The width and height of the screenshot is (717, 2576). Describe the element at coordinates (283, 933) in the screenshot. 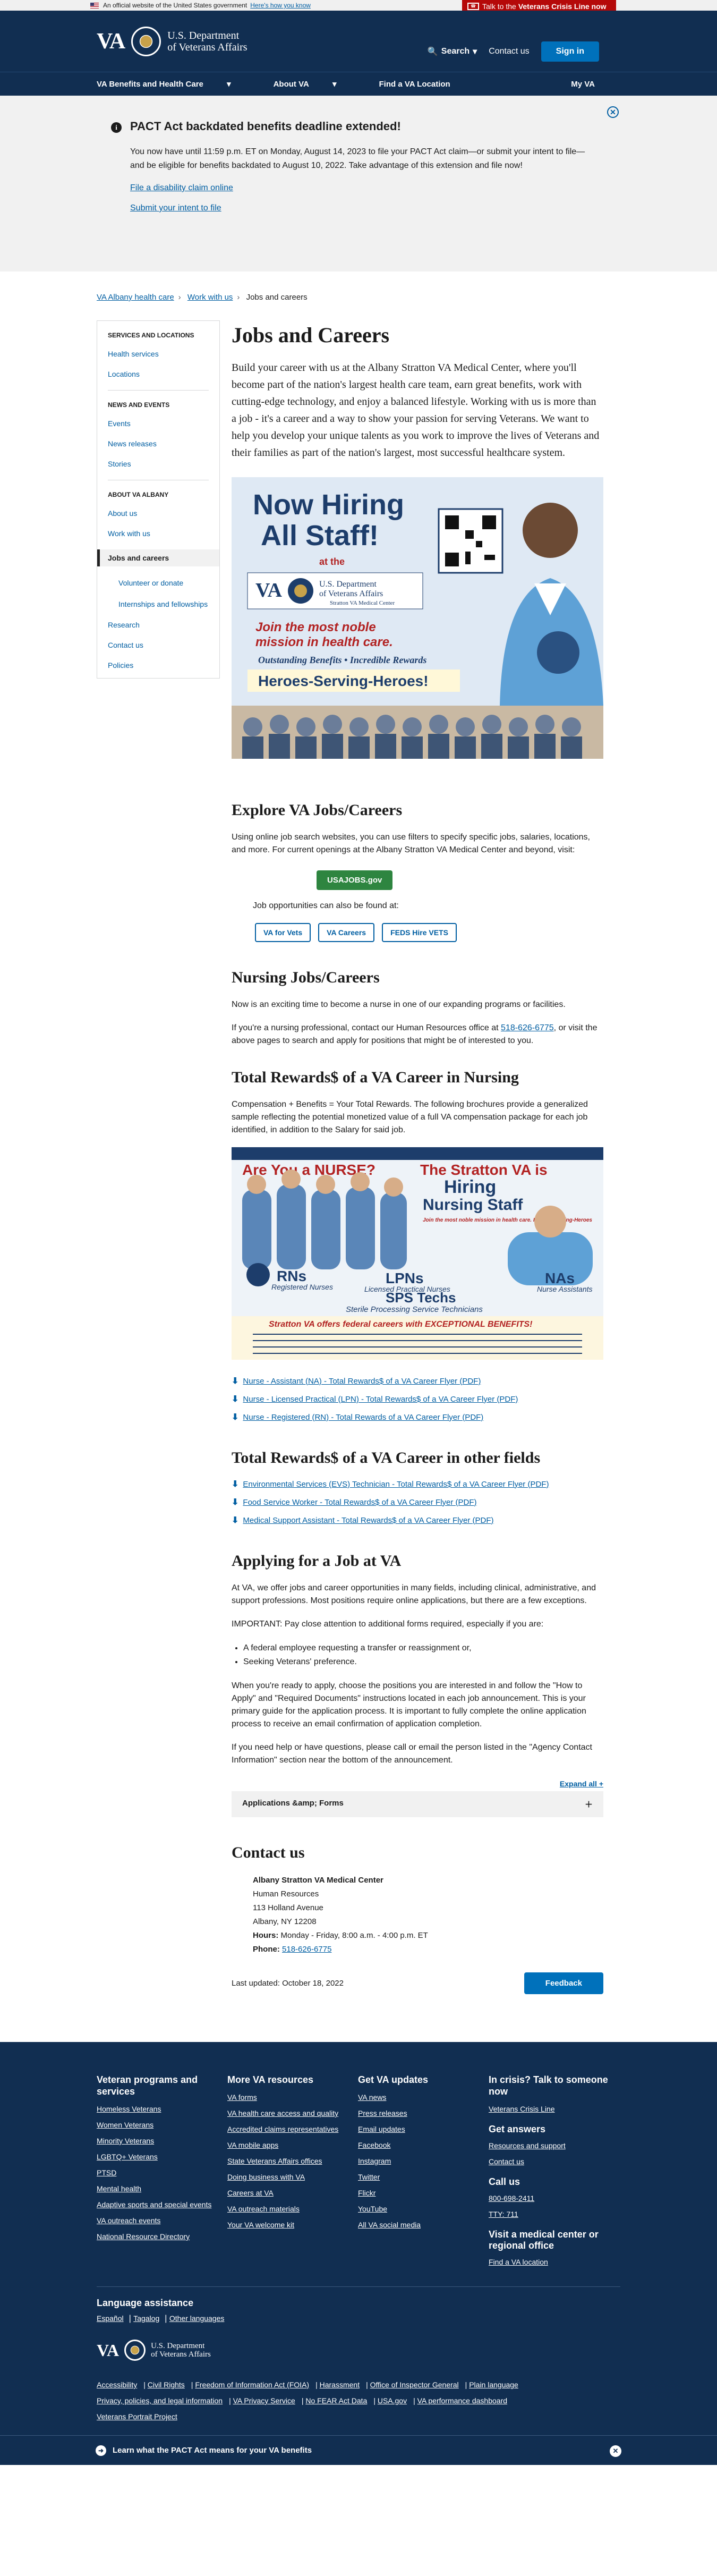

I see `va-for-vets-button: VA for Vets` at that location.